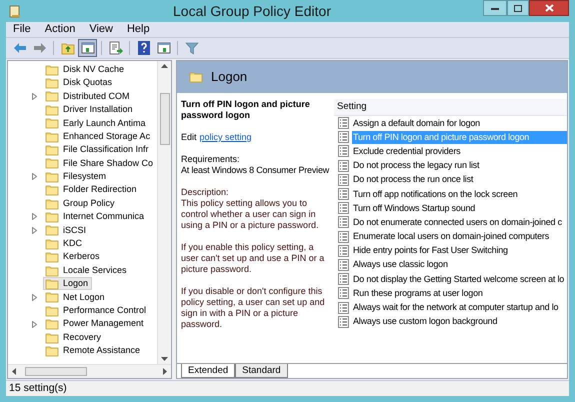 The image size is (575, 402). Describe the element at coordinates (229, 77) in the screenshot. I see `panel-title: Logon` at that location.